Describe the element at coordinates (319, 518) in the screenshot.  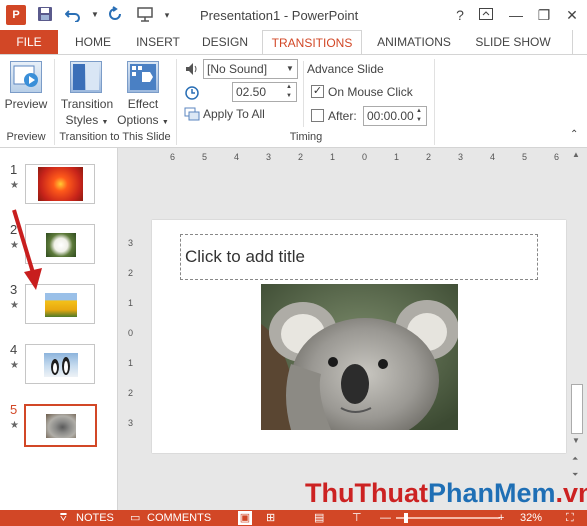
I see `reading-view-icon: ▤` at that location.